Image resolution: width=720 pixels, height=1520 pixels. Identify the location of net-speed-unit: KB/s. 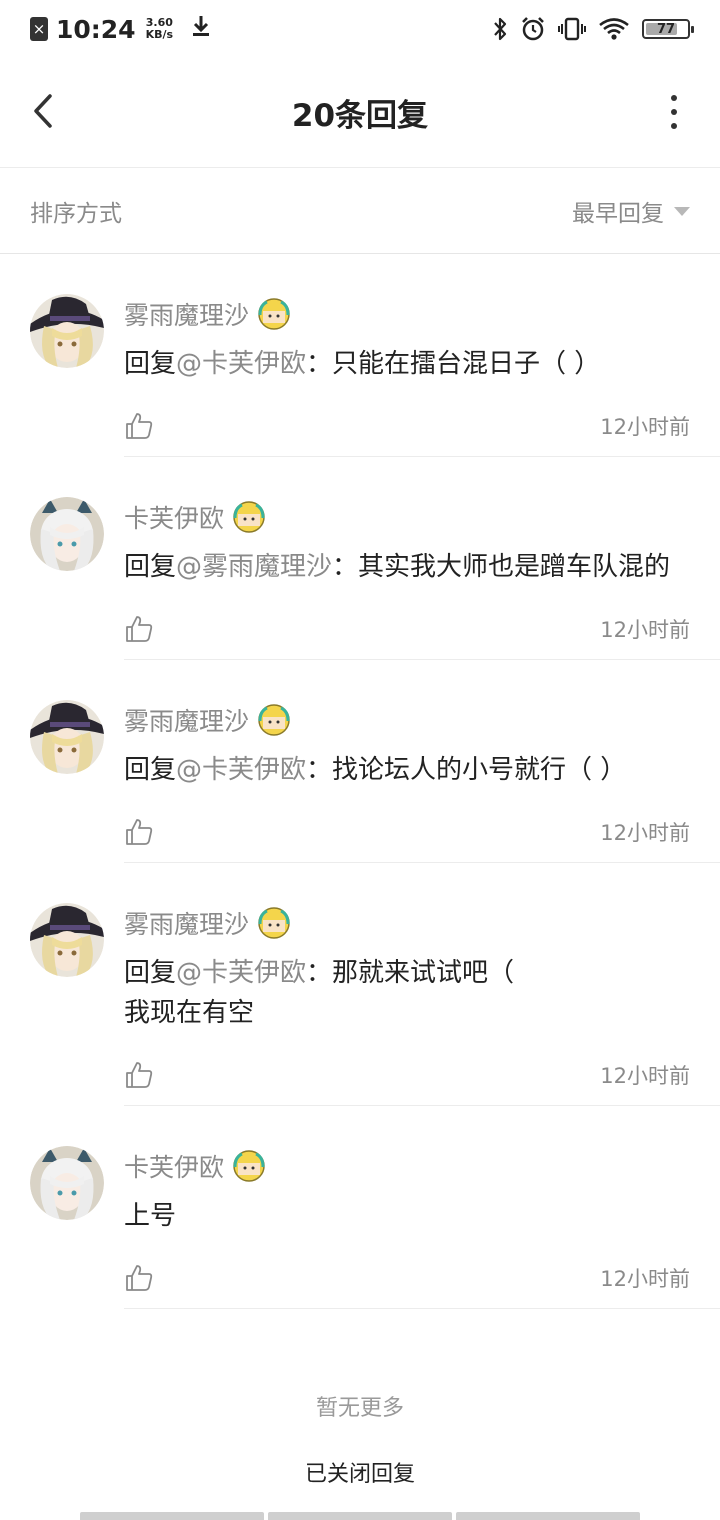
(159, 34).